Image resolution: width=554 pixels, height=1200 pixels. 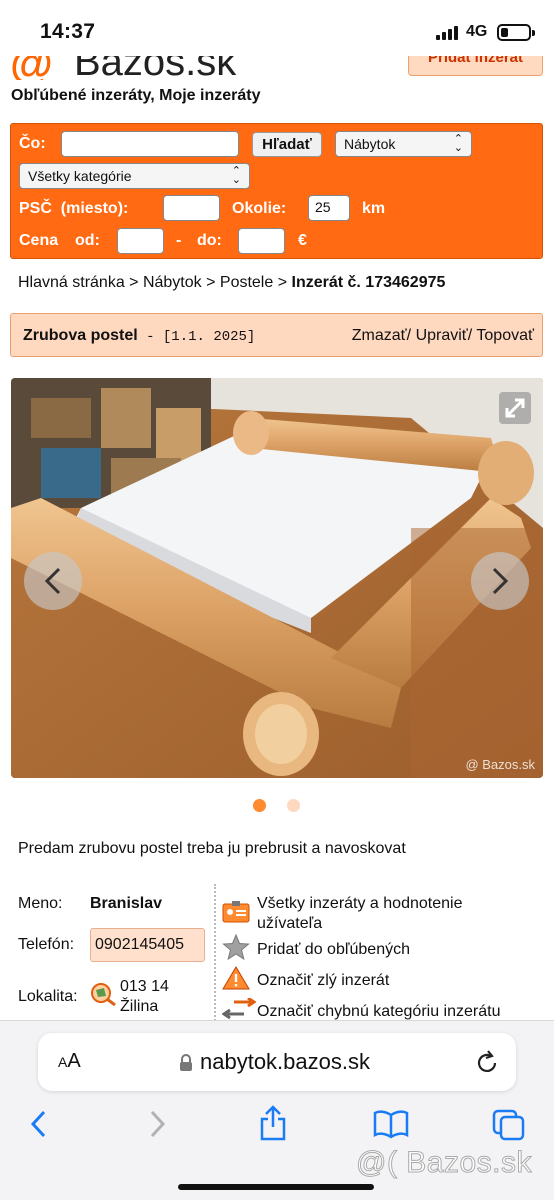 What do you see at coordinates (447, 33) in the screenshot?
I see `signal-icon` at bounding box center [447, 33].